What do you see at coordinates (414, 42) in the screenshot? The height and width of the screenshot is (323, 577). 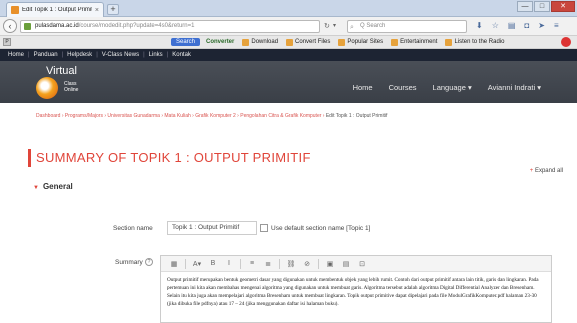 I see `bookmark-item: Entertainment` at bounding box center [414, 42].